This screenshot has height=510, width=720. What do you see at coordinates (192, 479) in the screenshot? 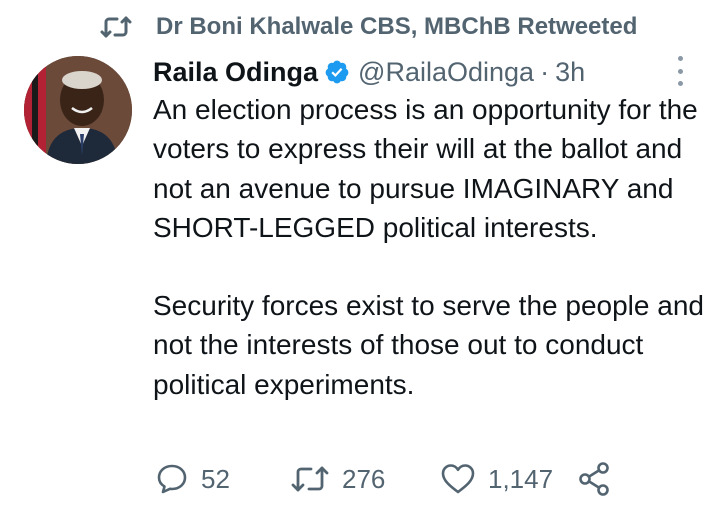
I see `reply-button: 52` at bounding box center [192, 479].